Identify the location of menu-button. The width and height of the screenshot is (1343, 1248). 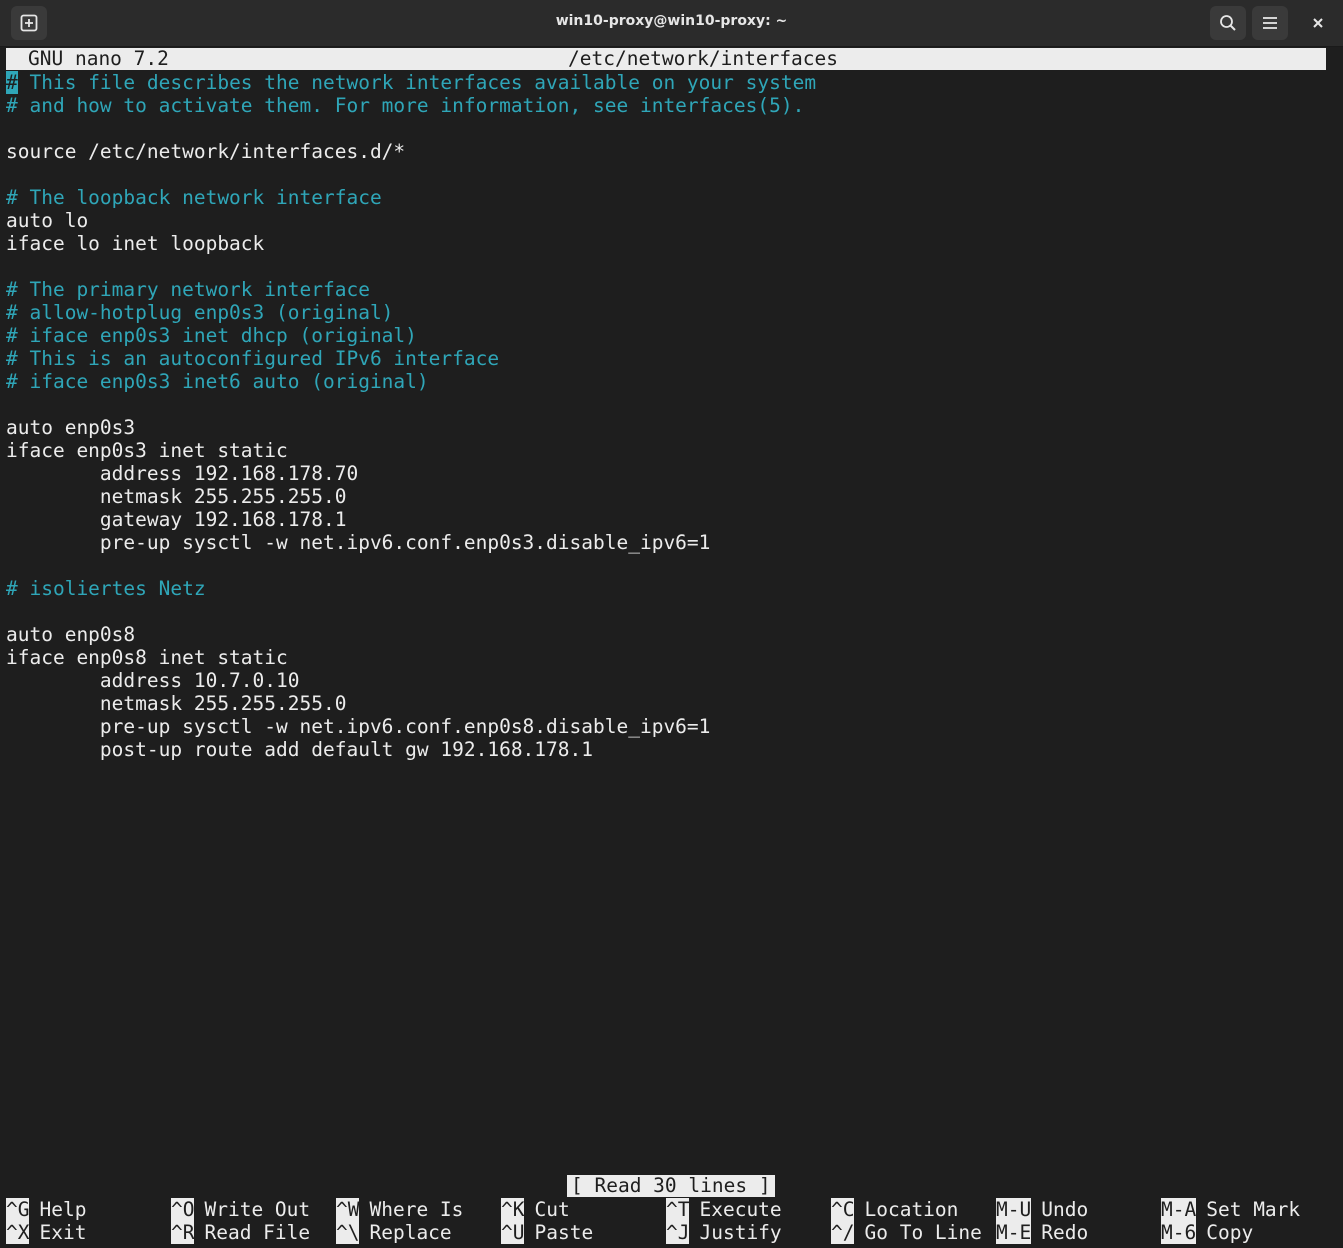
(1270, 23).